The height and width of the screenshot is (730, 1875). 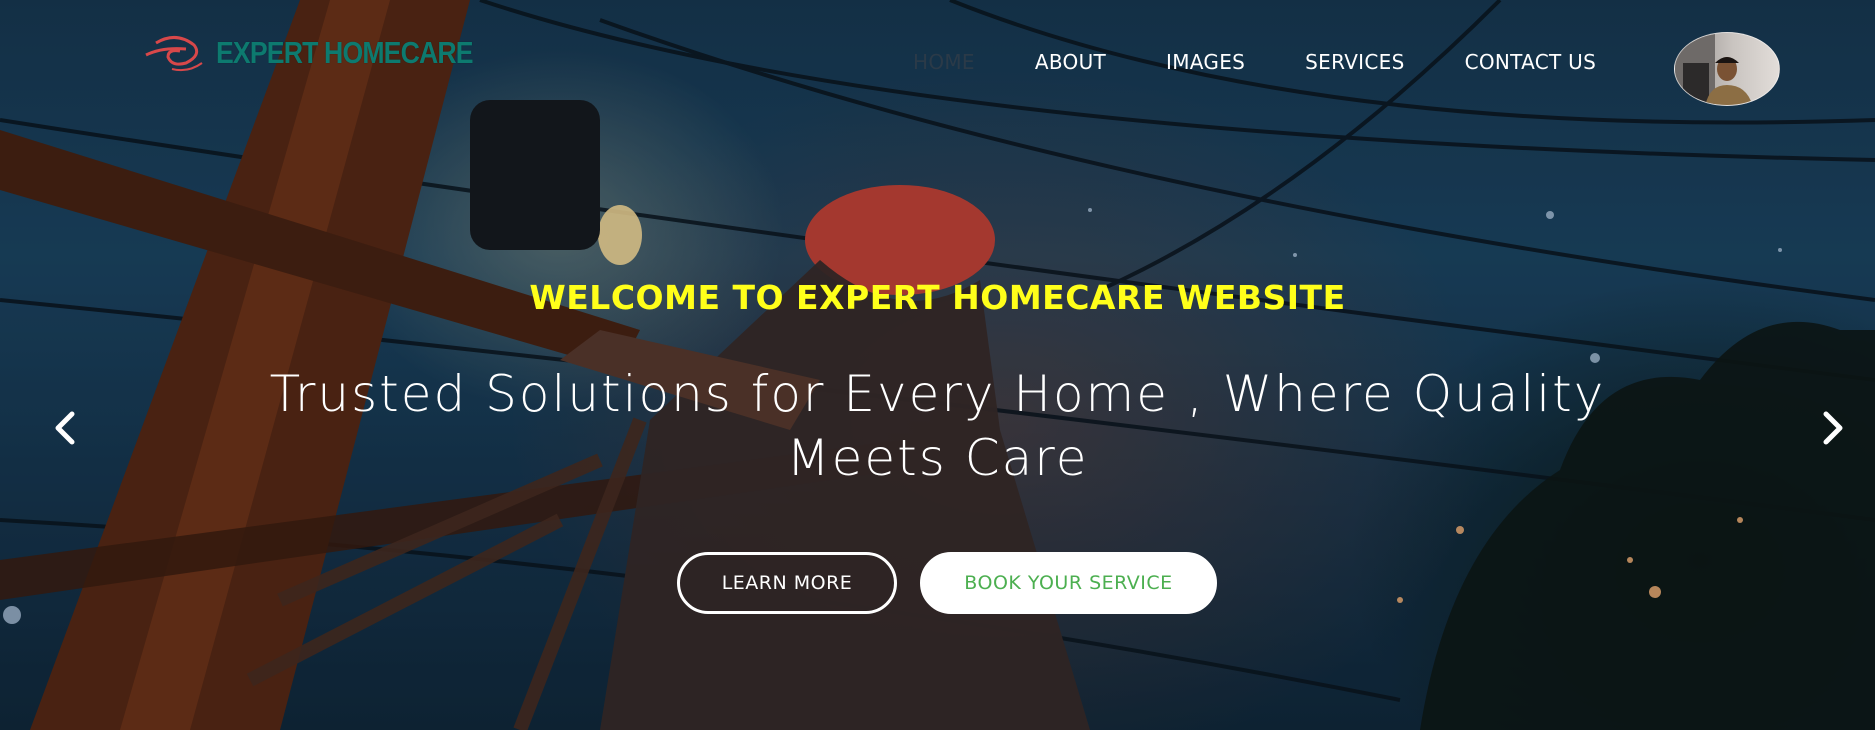 I want to click on learn-more-button: LEARN MORE, so click(x=787, y=583).